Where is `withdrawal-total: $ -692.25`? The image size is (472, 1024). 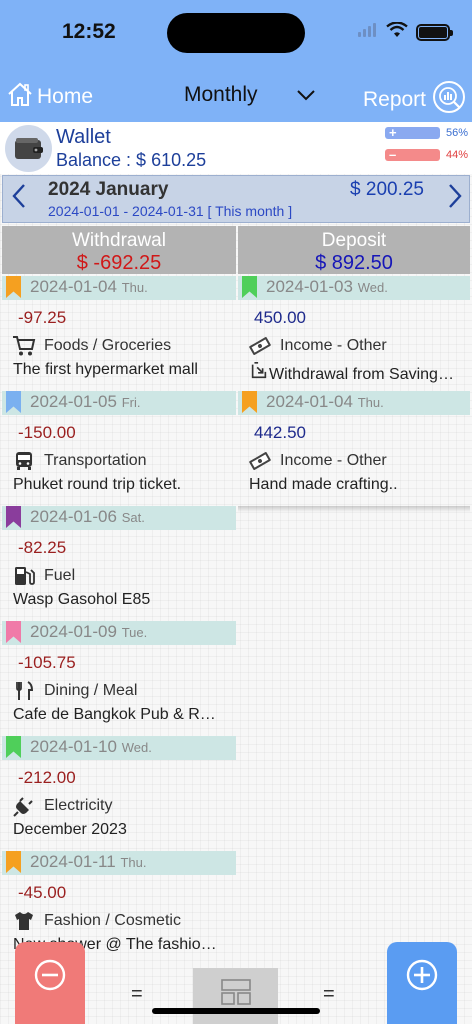 withdrawal-total: $ -692.25 is located at coordinates (119, 263).